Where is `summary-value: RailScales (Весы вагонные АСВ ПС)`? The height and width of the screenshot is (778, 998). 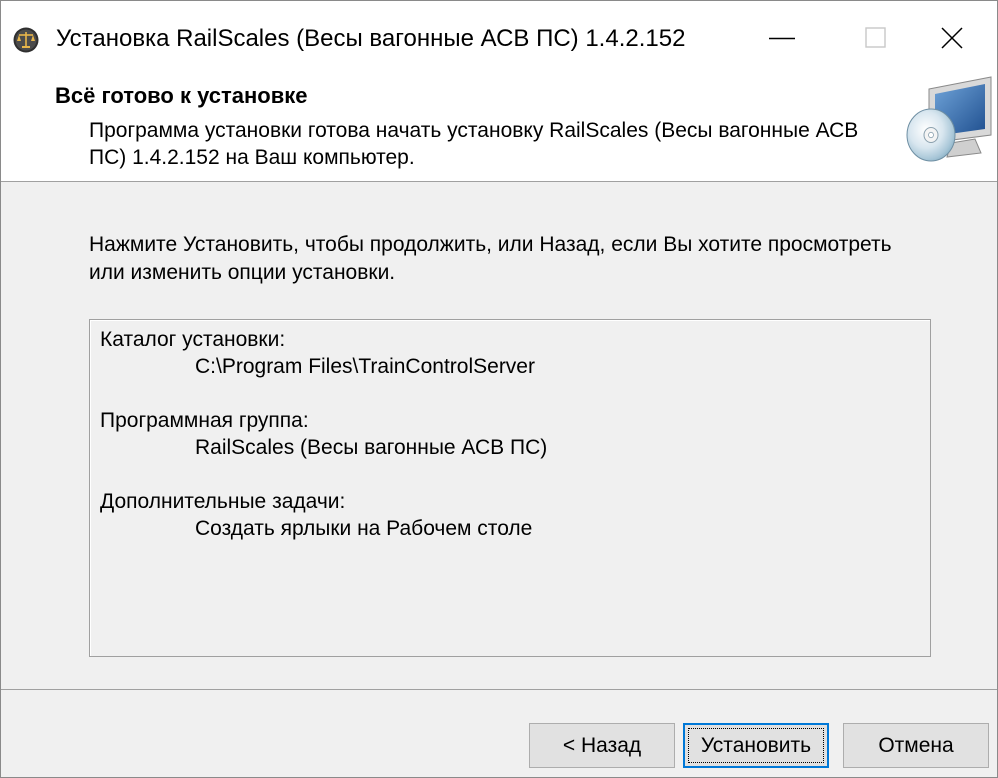 summary-value: RailScales (Весы вагонные АСВ ПС) is located at coordinates (371, 447).